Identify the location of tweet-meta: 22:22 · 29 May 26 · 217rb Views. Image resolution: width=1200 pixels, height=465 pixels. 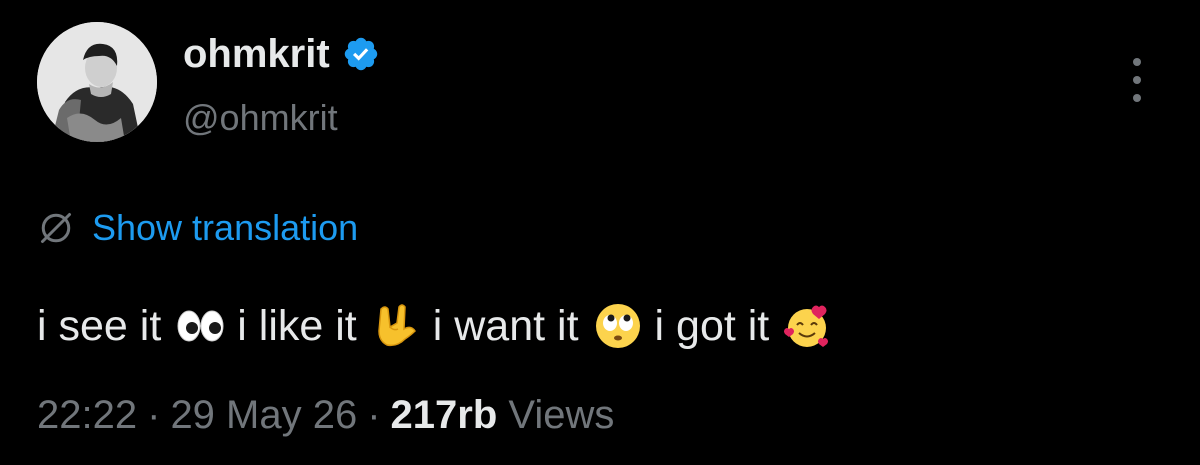
(325, 415).